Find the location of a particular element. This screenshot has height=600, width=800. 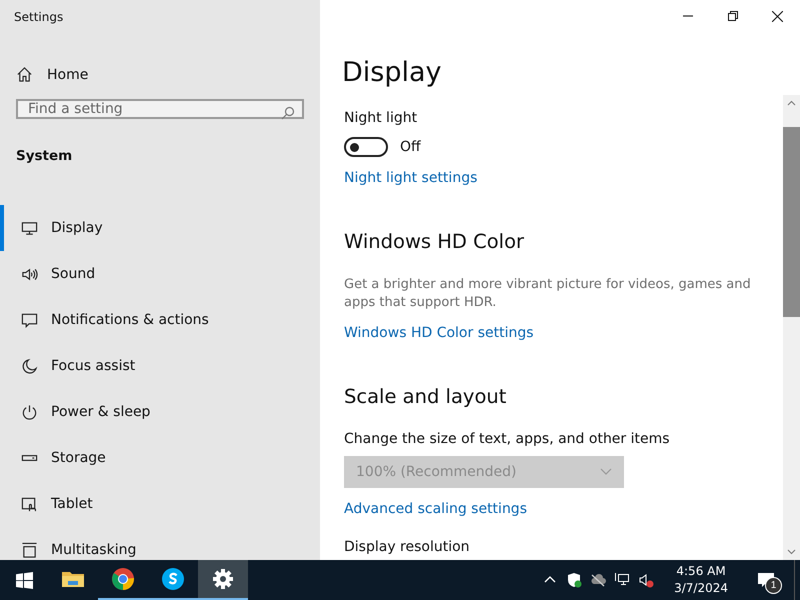

chat-app-icon is located at coordinates (173, 579).